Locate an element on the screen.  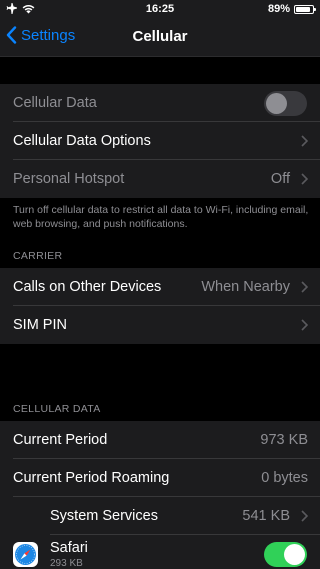
personal-hotspot-row: Personal Hotspot Off is located at coordinates (160, 179).